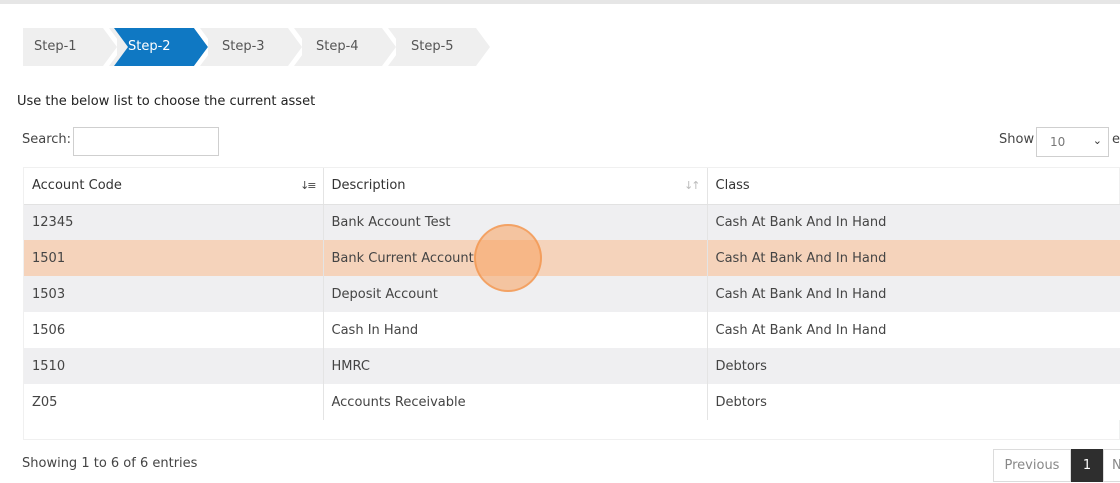 This screenshot has width=1120, height=483. I want to click on cell-description: HMRC, so click(515, 366).